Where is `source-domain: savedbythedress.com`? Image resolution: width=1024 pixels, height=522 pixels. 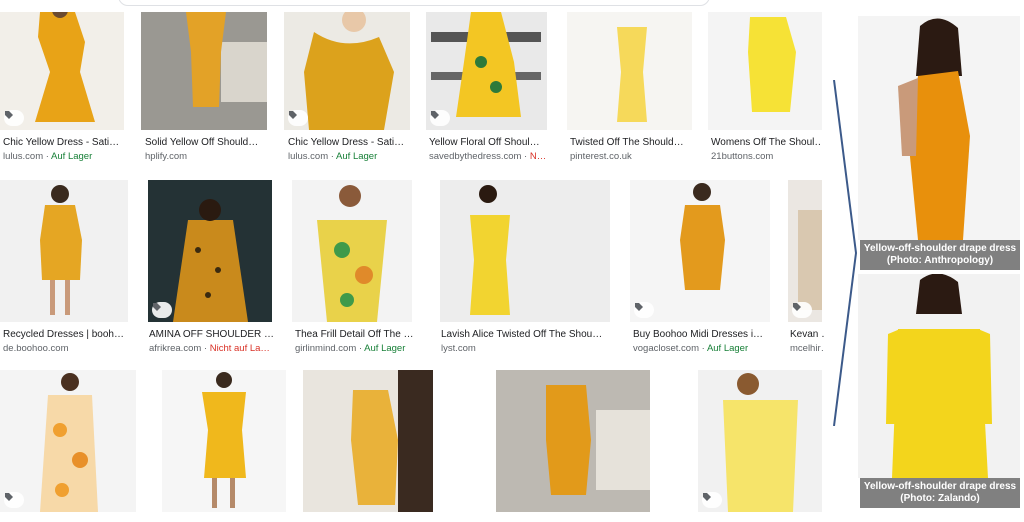
source-domain: savedbythedress.com is located at coordinates (475, 156).